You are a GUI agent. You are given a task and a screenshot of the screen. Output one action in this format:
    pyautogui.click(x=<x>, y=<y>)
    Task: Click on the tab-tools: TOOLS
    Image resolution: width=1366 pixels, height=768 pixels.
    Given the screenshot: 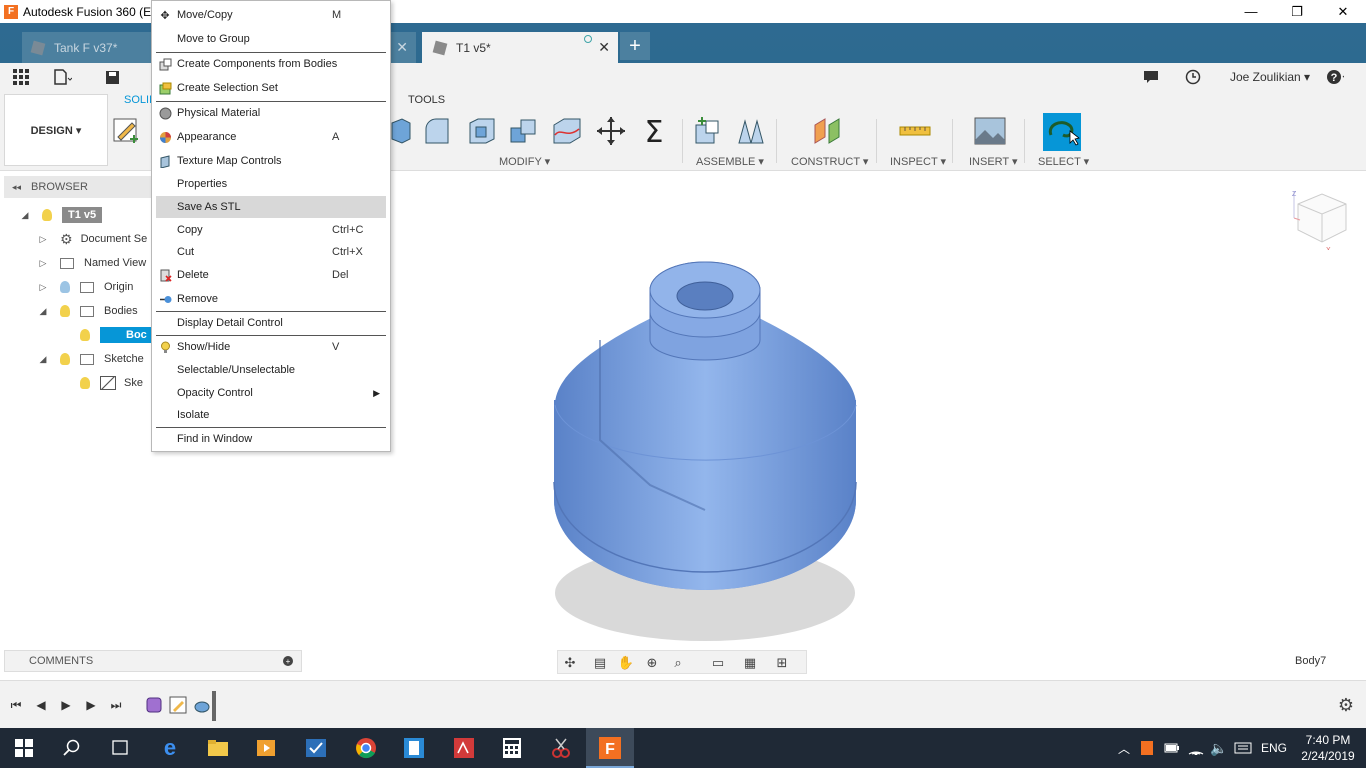 What is the action you would take?
    pyautogui.click(x=426, y=100)
    